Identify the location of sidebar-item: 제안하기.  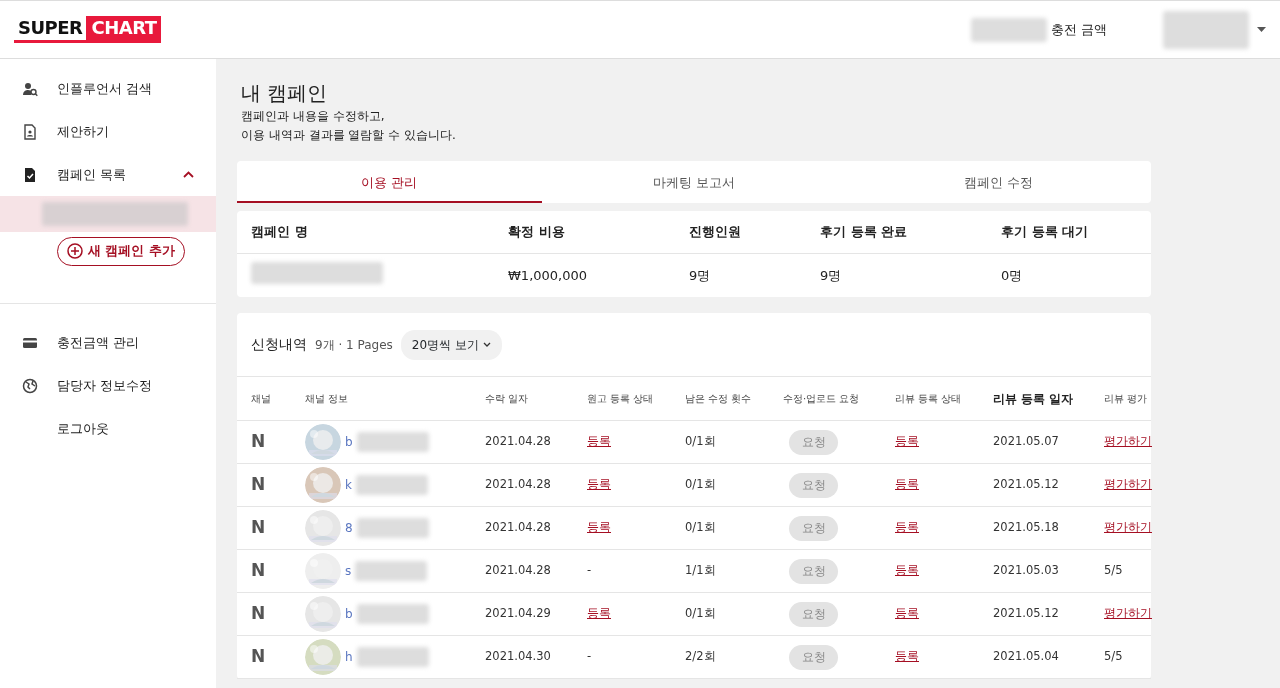
(108, 131).